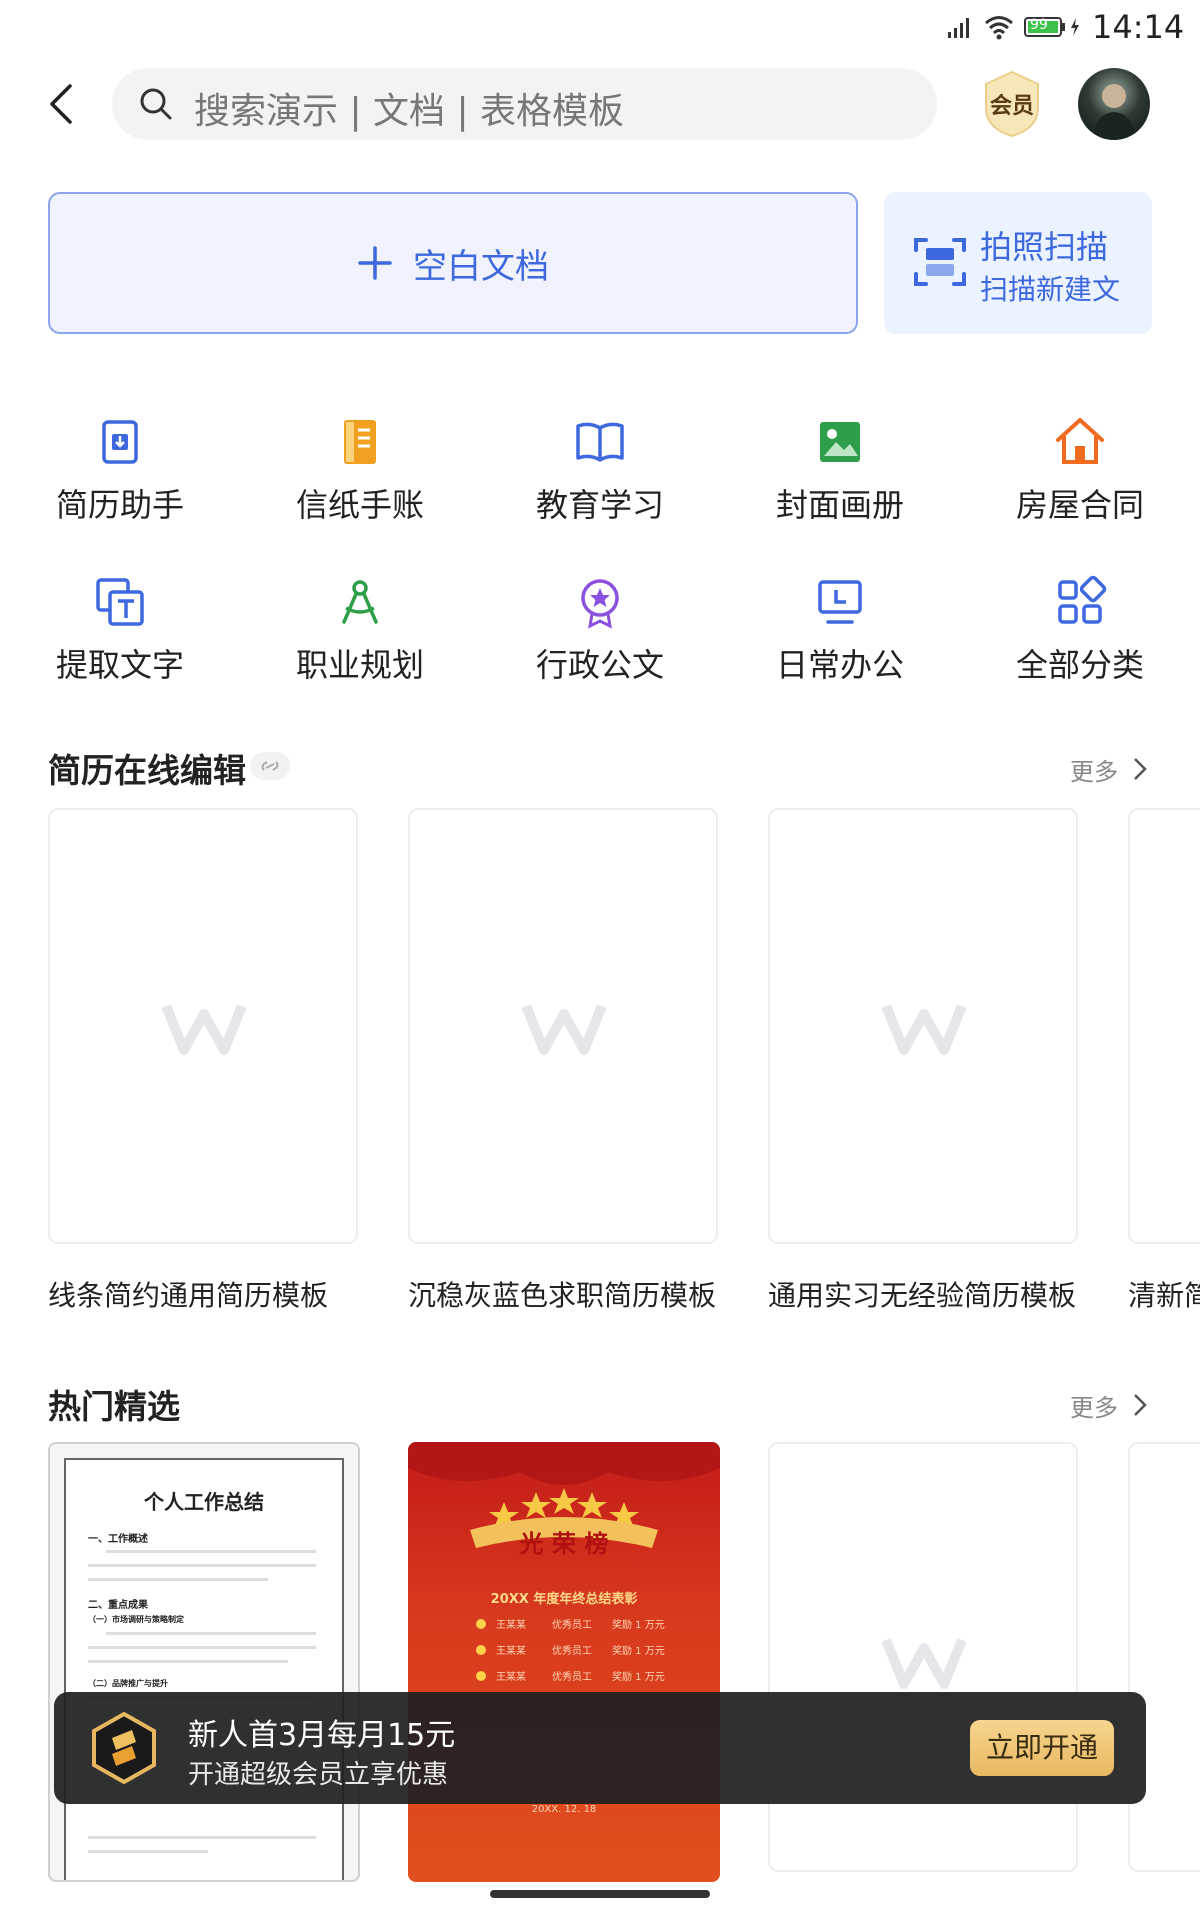 This screenshot has height=1920, width=1200. Describe the element at coordinates (1018, 263) in the screenshot. I see `photo-scan-button: 拍照扫描 扫描新建文` at that location.